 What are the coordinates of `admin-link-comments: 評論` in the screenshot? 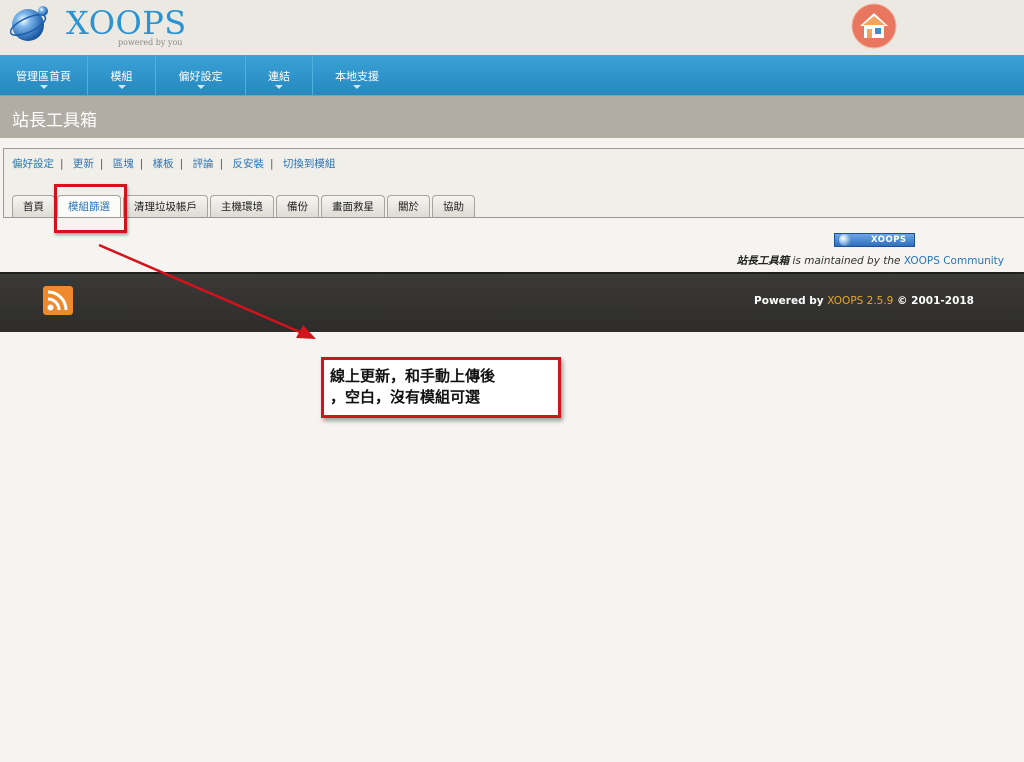 It's located at (203, 164).